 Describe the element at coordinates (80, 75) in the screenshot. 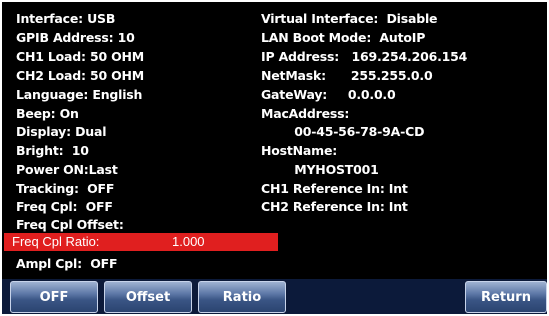

I see `ch2-load-setting: CH2 Load: 50 OHM` at that location.